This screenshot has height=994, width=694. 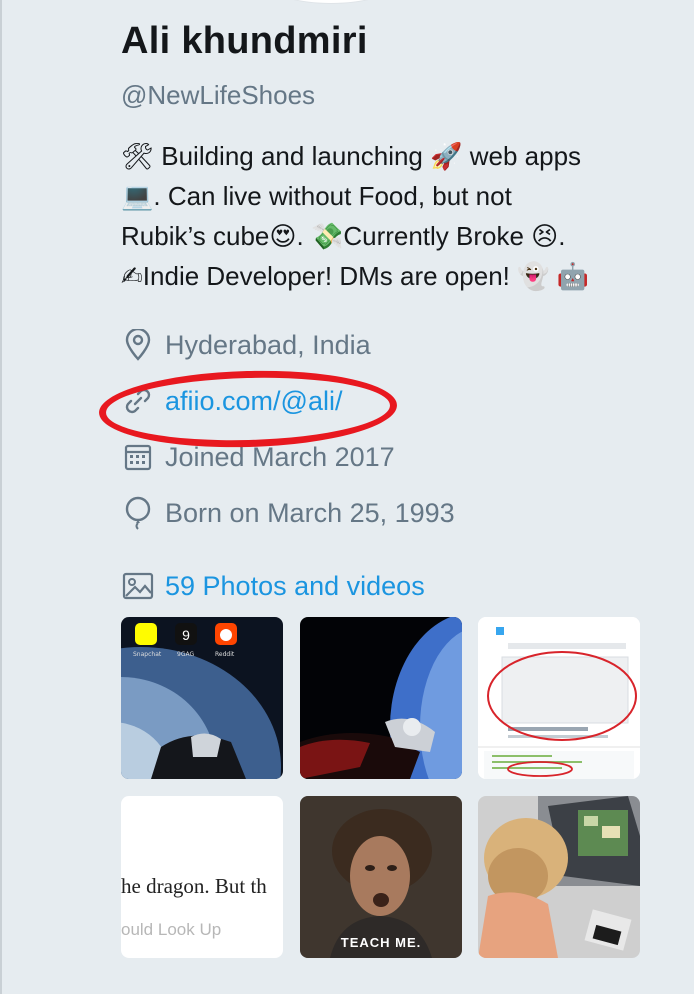 What do you see at coordinates (138, 513) in the screenshot?
I see `balloon-icon` at bounding box center [138, 513].